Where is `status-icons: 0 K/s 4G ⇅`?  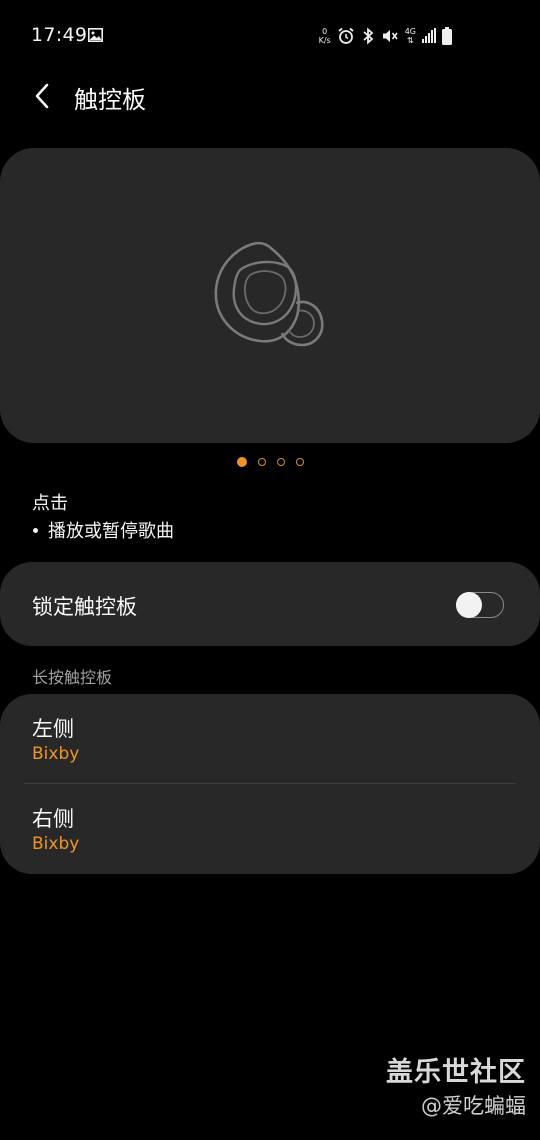
status-icons: 0 K/s 4G ⇅ is located at coordinates (385, 36).